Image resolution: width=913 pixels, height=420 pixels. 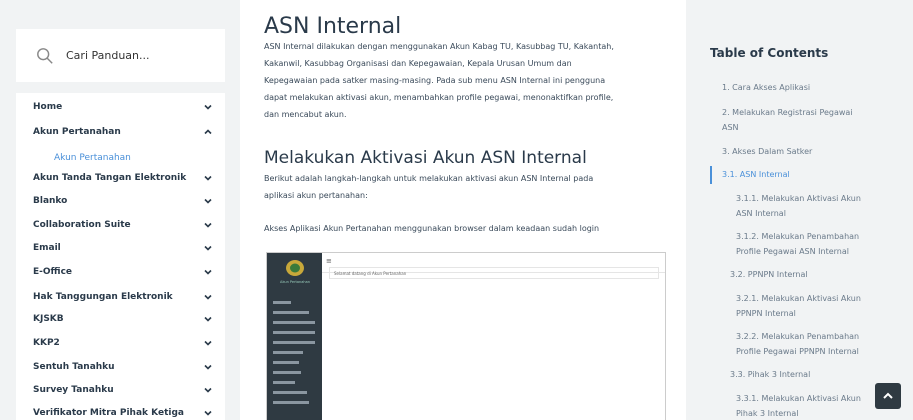 I want to click on toc-link-3-1-1-cont: ASN Internal, so click(x=761, y=214).